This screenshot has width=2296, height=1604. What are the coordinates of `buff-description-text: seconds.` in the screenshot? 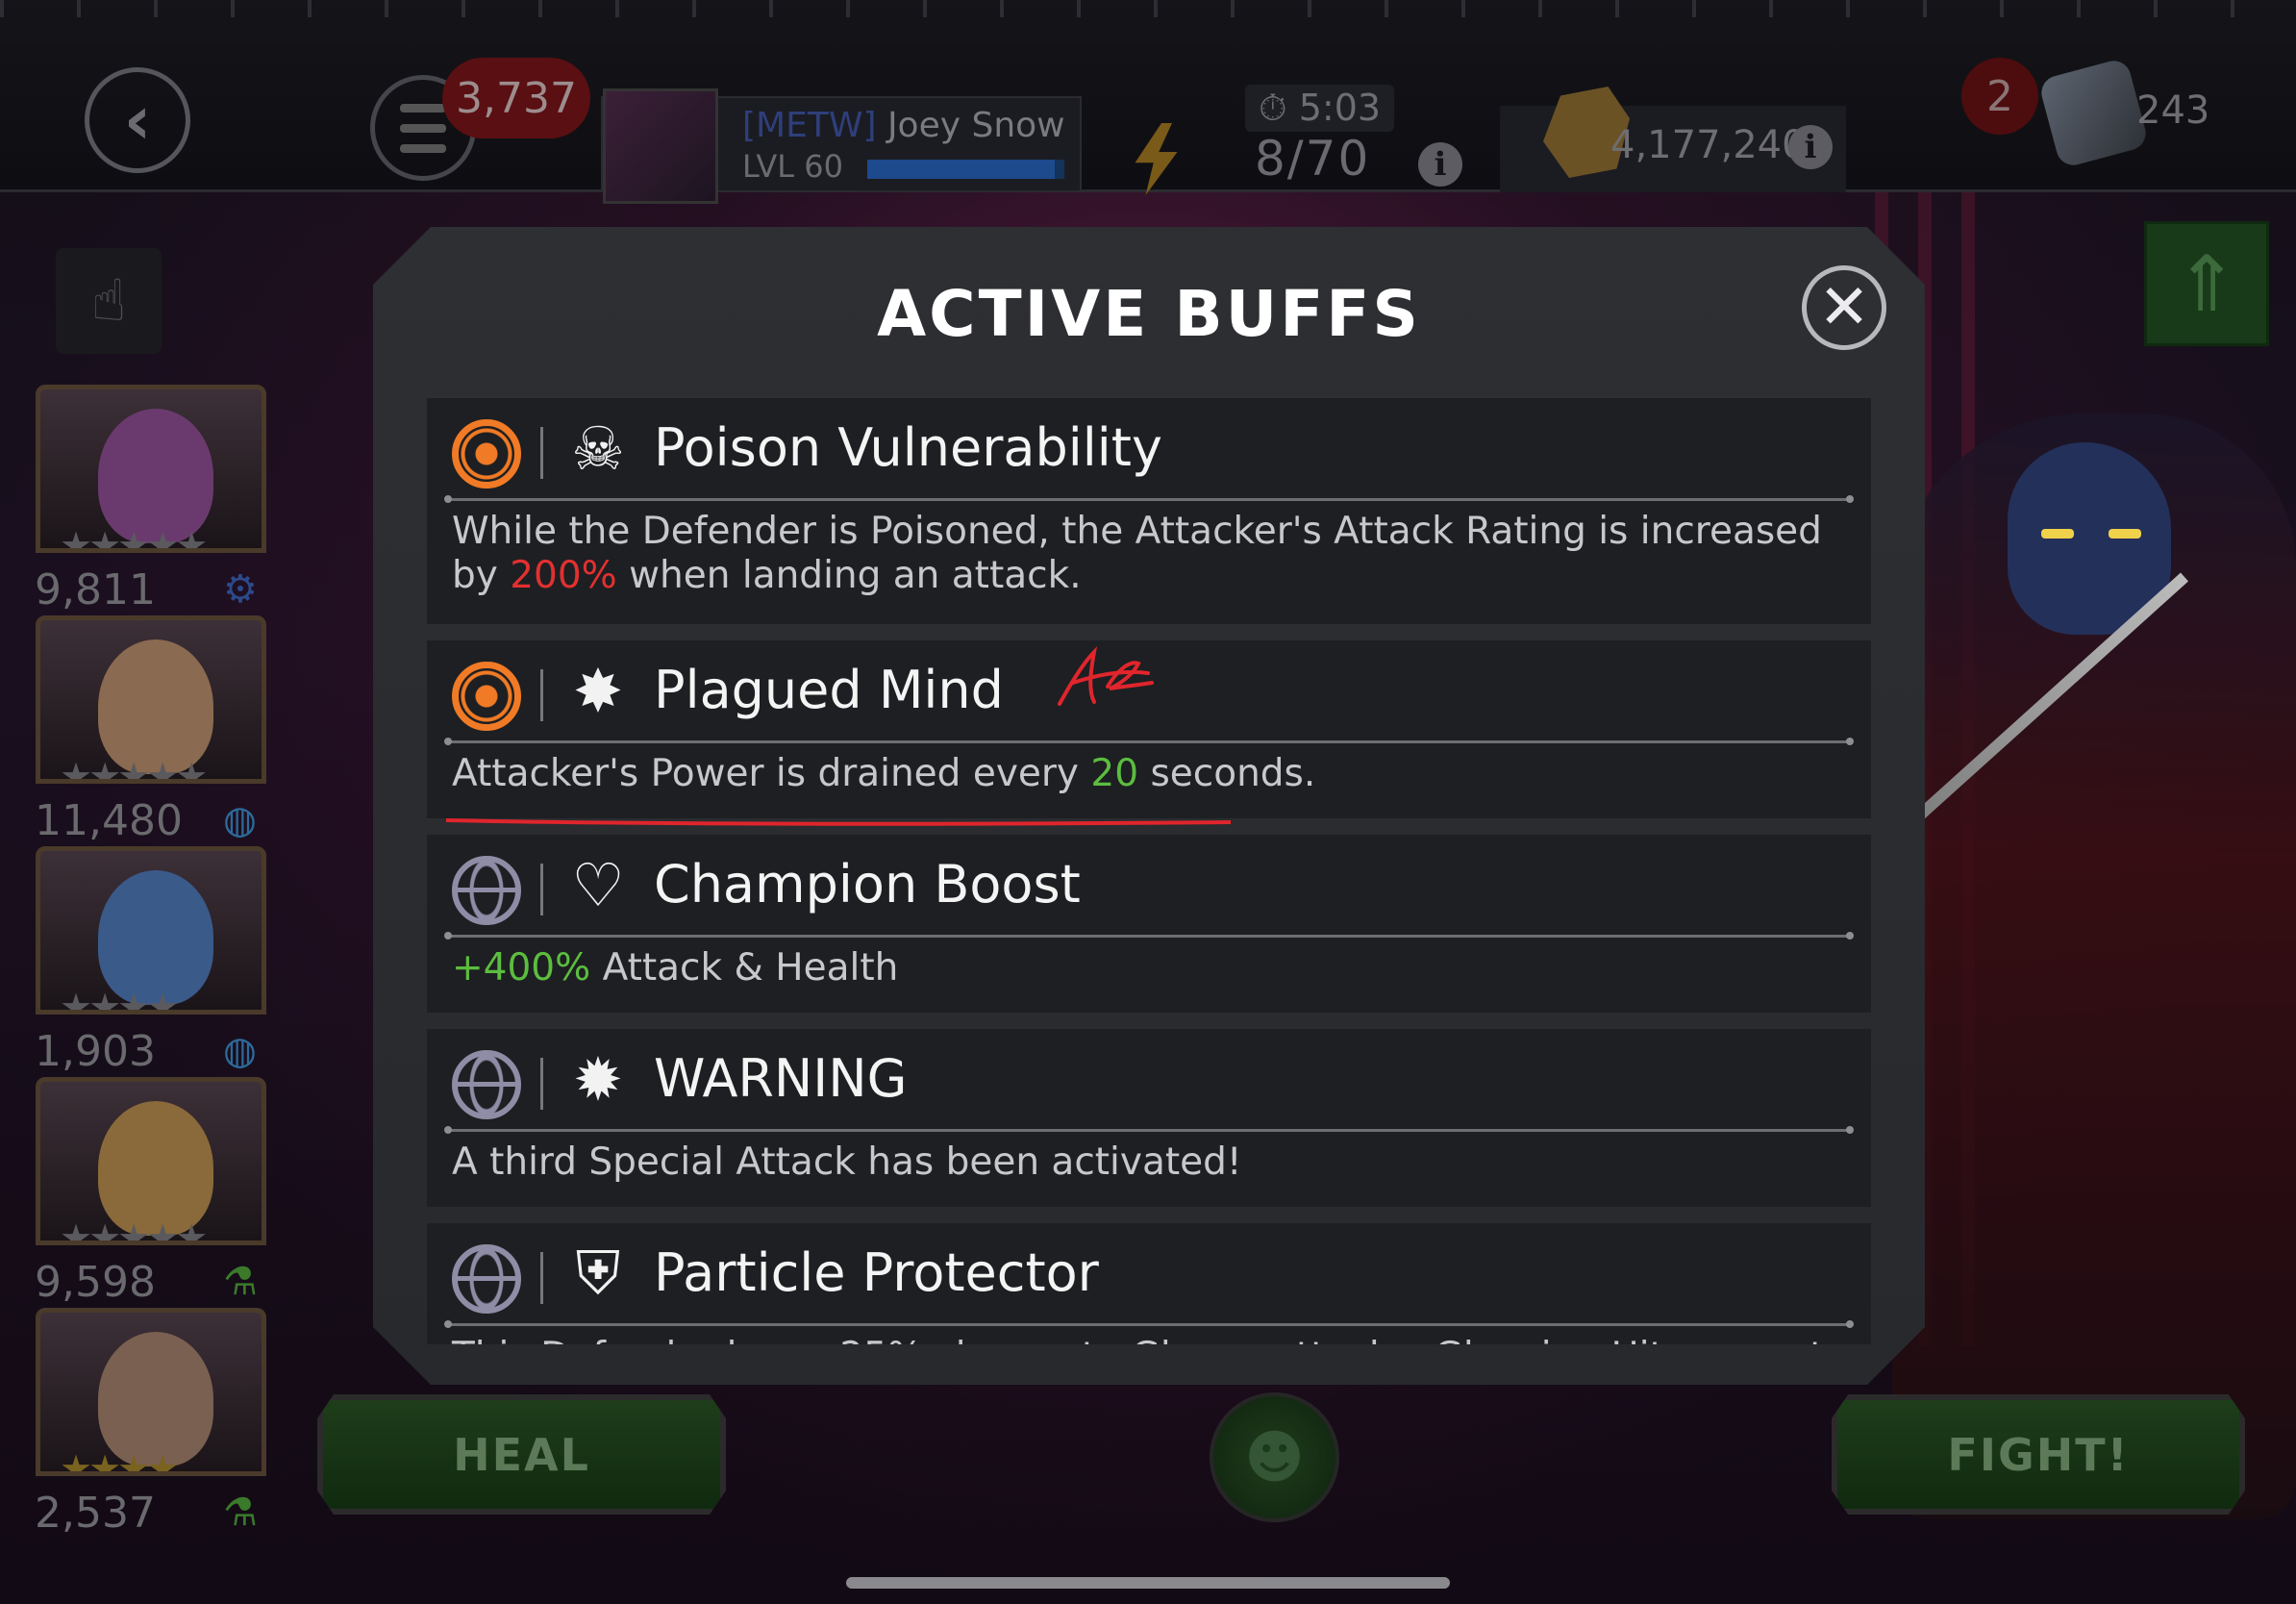 It's located at (1227, 773).